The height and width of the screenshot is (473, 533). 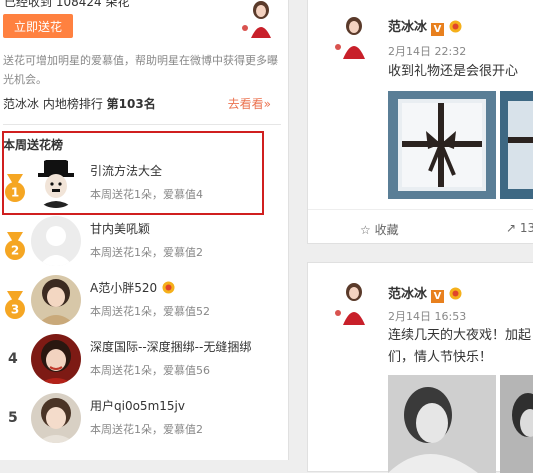 What do you see at coordinates (38, 26) in the screenshot?
I see `send-flower-button: 立即送花` at bounding box center [38, 26].